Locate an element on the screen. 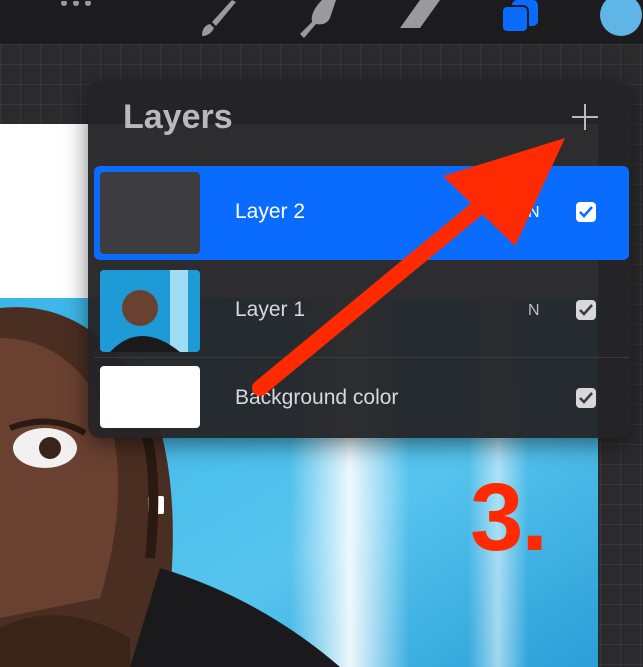 This screenshot has width=643, height=667. eraser-icon is located at coordinates (420, 20).